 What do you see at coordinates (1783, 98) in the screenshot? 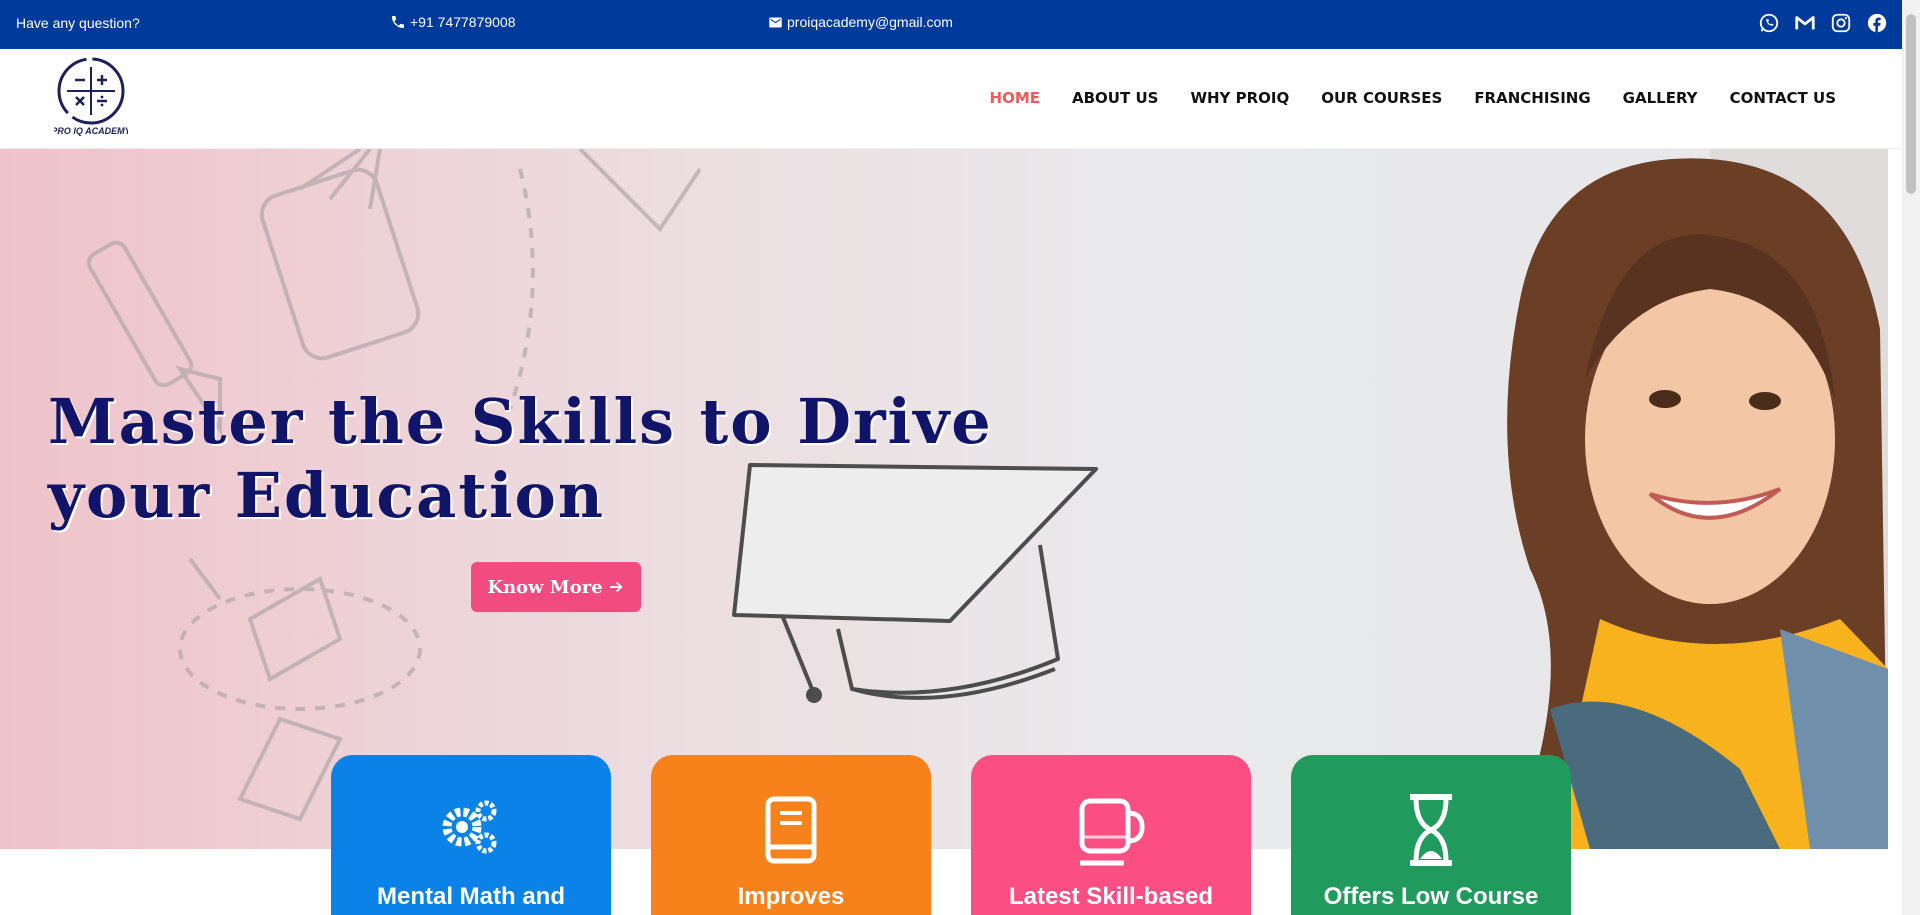
I see `nav-contact-us: CONTACT US` at bounding box center [1783, 98].